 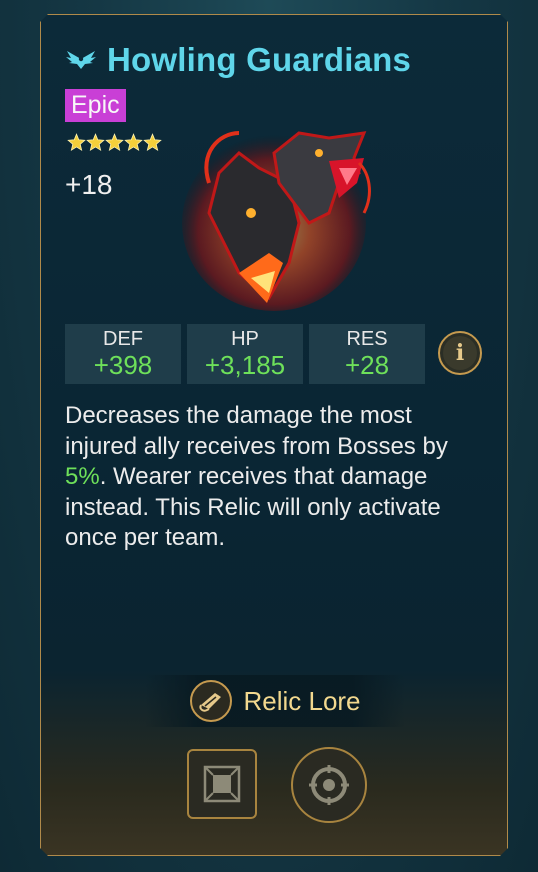 I want to click on relic-lore-label: Relic Lore, so click(x=302, y=700).